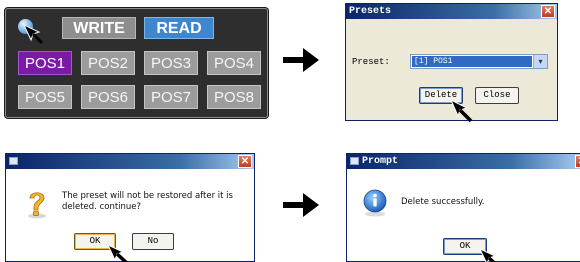 This screenshot has width=580, height=262. What do you see at coordinates (234, 97) in the screenshot?
I see `preset-pos8-button: POS8` at bounding box center [234, 97].